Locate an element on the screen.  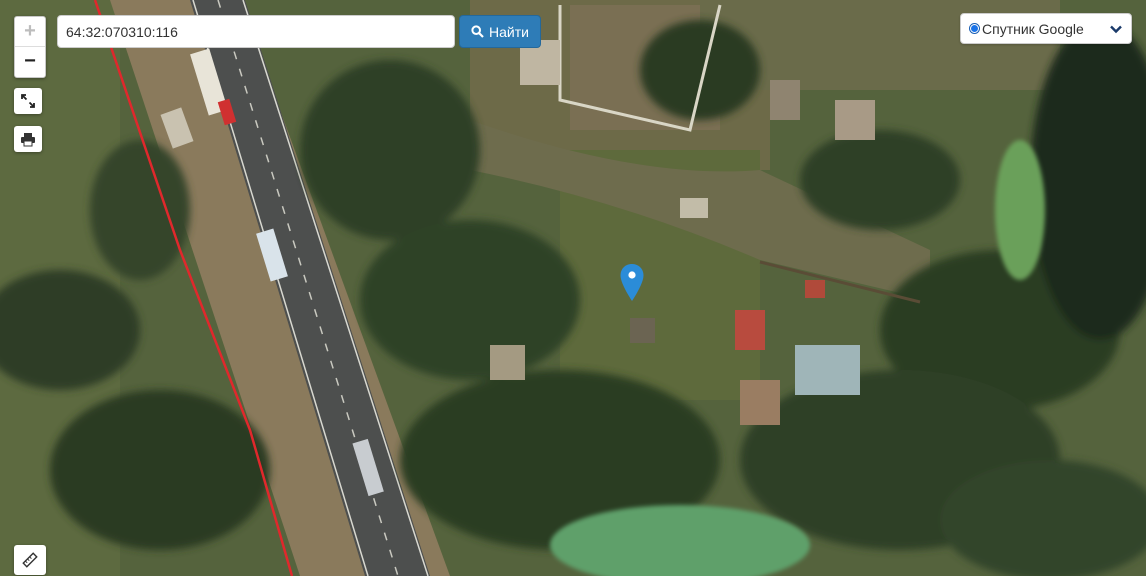
search-button: Найти is located at coordinates (500, 31).